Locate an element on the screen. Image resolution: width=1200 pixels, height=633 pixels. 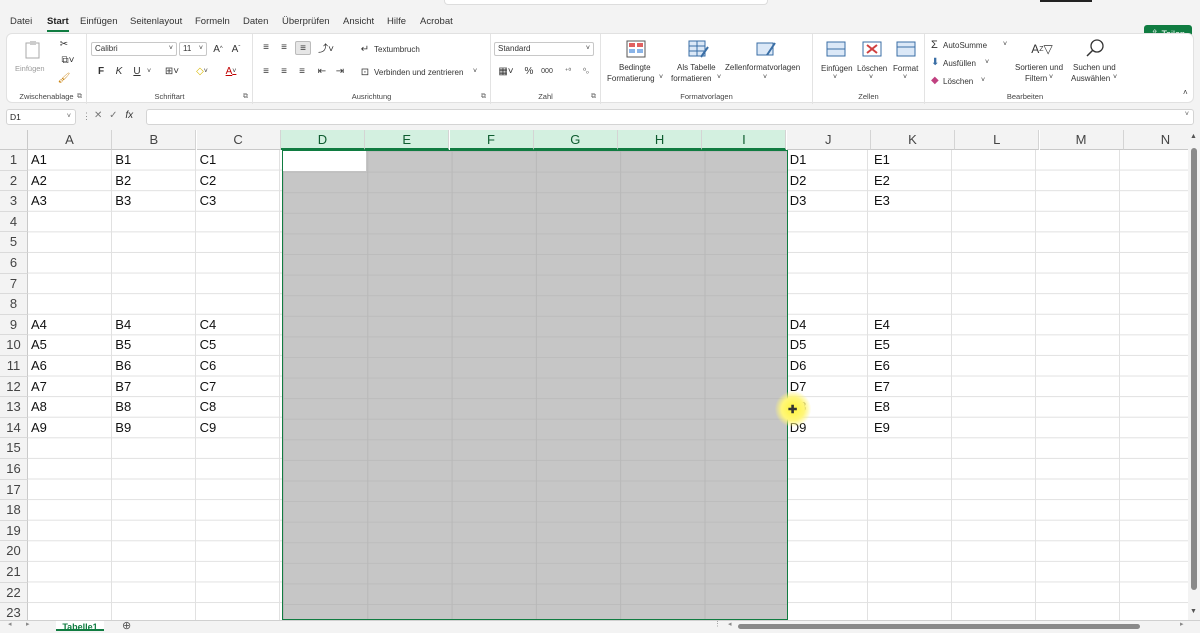
row-header-23: 23 is located at coordinates (14, 611).